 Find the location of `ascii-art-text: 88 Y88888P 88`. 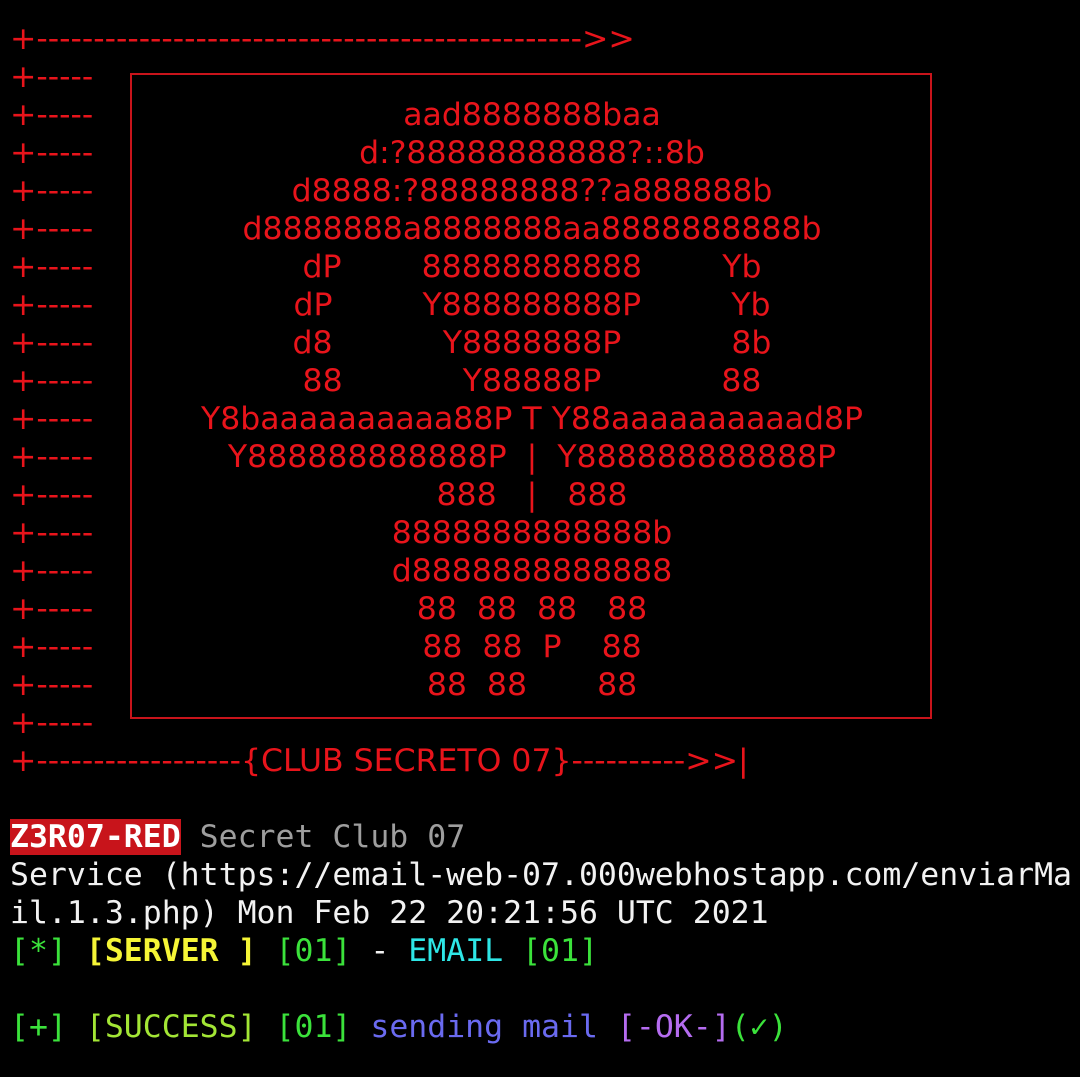

ascii-art-text: 88 Y88888P 88 is located at coordinates (532, 381).